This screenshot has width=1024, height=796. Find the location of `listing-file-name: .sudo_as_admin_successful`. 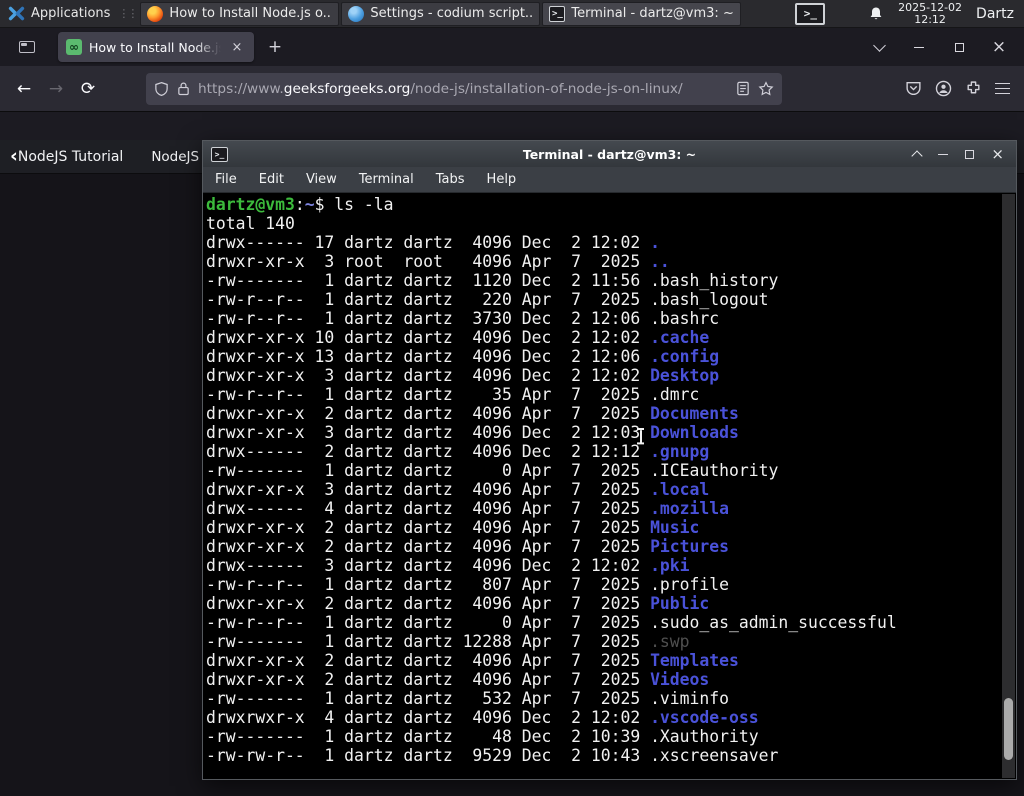

listing-file-name: .sudo_as_admin_successful is located at coordinates (773, 622).